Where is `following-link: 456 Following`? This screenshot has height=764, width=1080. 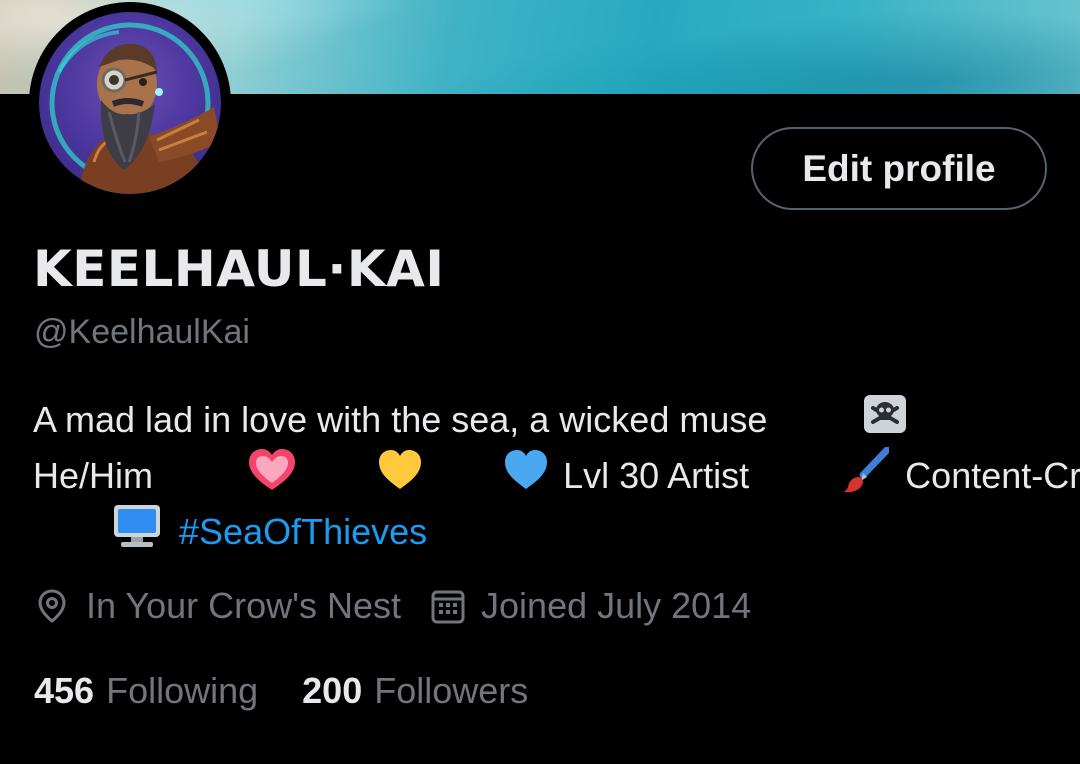
following-link: 456 Following is located at coordinates (146, 691).